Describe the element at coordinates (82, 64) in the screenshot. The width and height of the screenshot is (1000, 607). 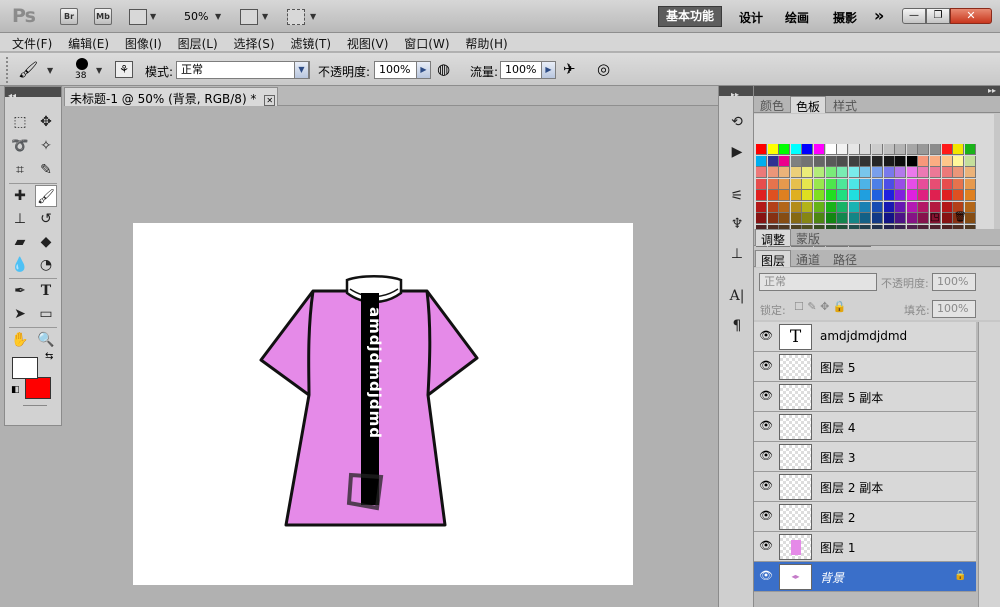
I see `brush-preset-icon` at that location.